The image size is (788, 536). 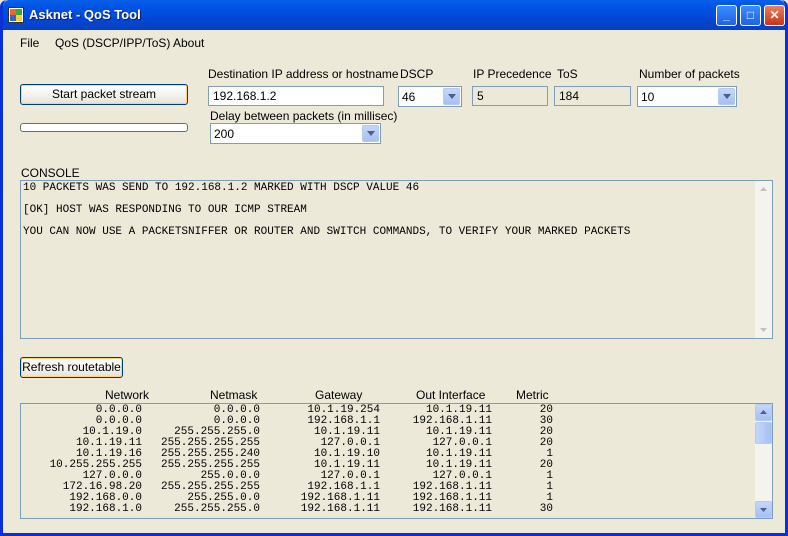 I want to click on number-of-packets-value: 10, so click(x=648, y=97).